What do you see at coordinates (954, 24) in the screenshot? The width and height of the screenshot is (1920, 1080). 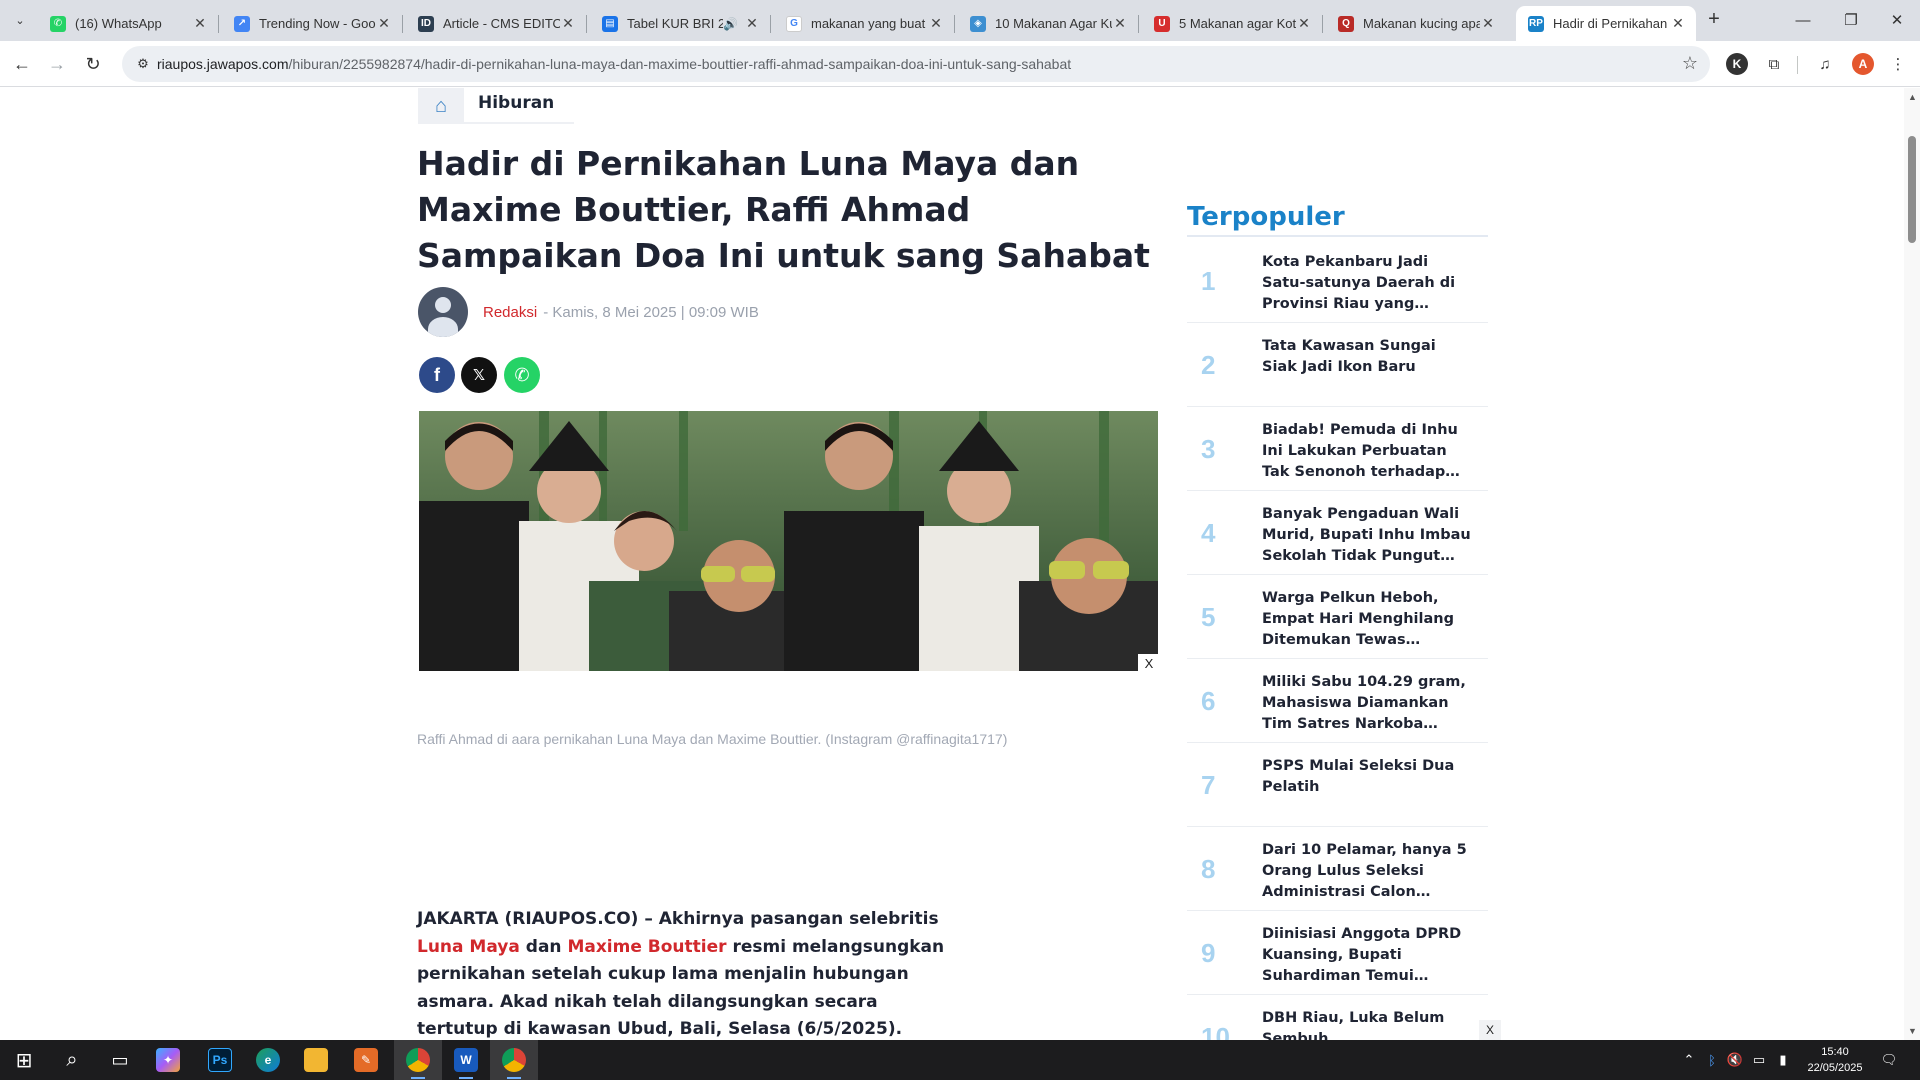 I see `tab-separator` at bounding box center [954, 24].